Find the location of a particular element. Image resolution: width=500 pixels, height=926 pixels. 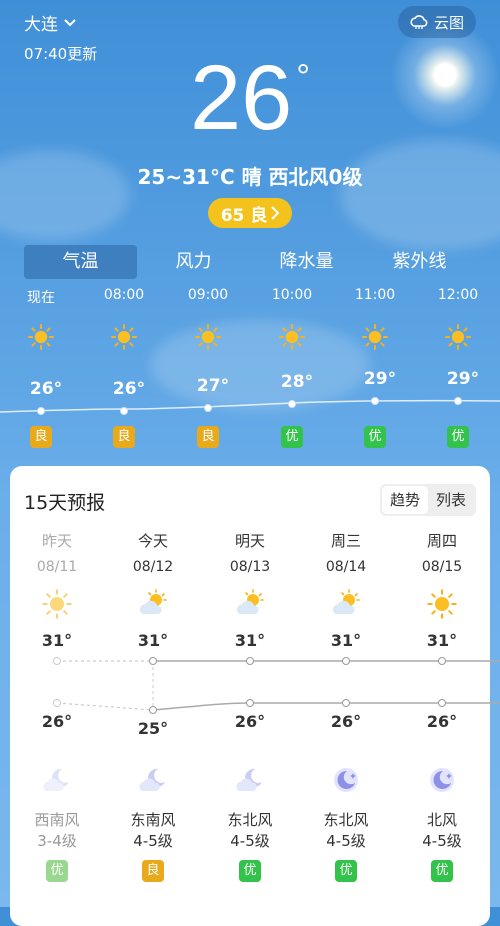

day-name: 明天 is located at coordinates (249, 541).